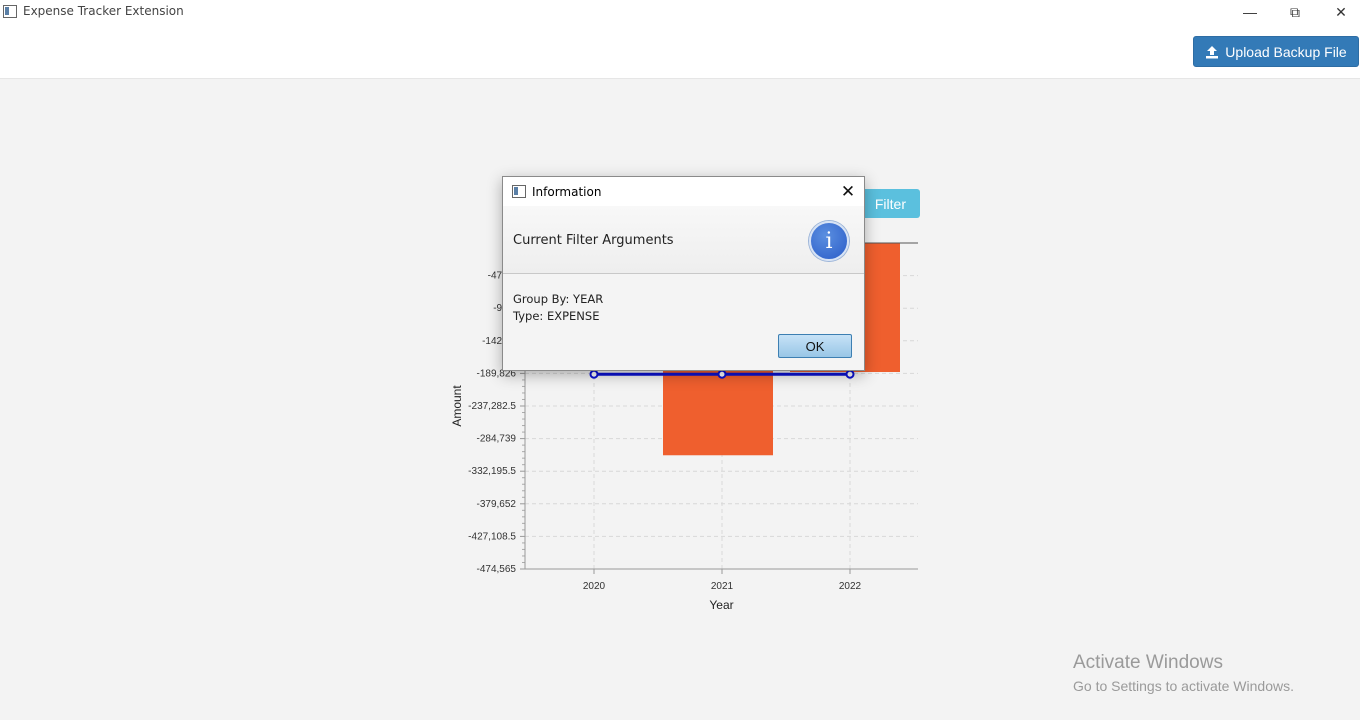 The width and height of the screenshot is (1360, 720). Describe the element at coordinates (457, 406) in the screenshot. I see `y-axis-title: Amount` at that location.